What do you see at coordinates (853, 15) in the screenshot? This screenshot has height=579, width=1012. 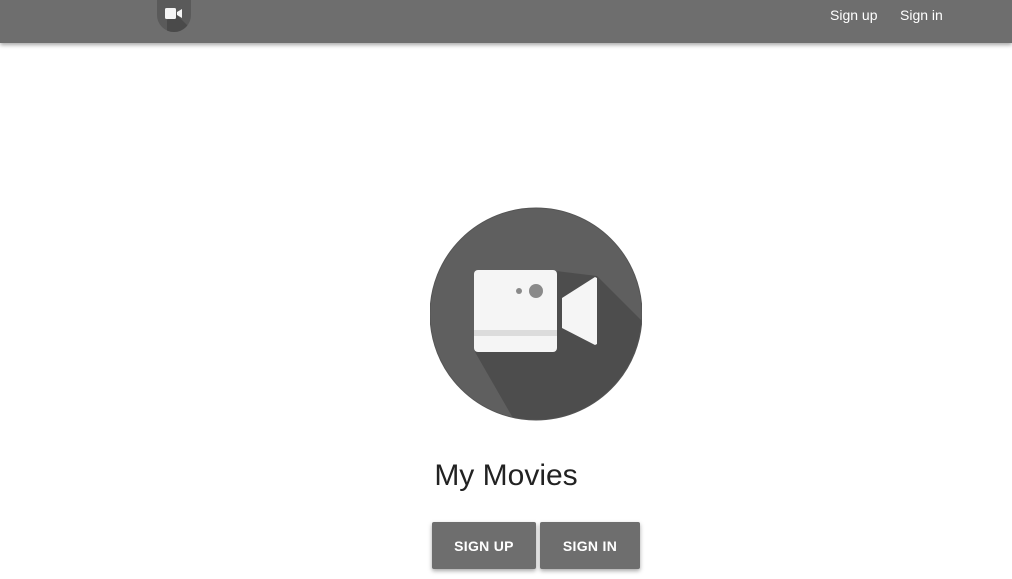 I see `nav-sign-up-link: Sign up` at bounding box center [853, 15].